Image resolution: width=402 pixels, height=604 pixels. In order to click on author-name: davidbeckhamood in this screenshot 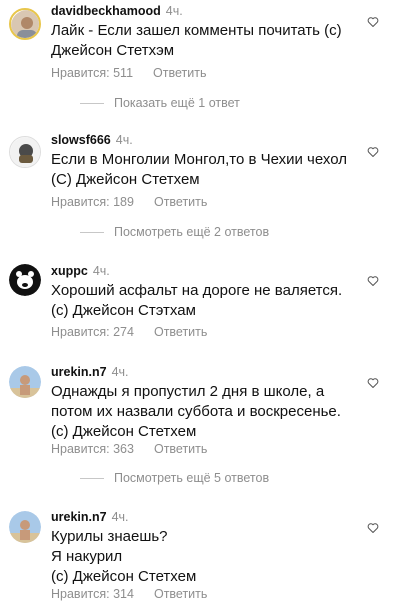, I will do `click(106, 11)`.